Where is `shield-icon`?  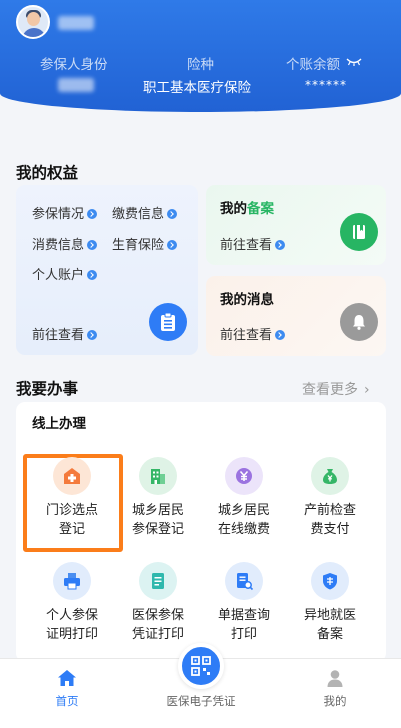
shield-icon is located at coordinates (330, 581).